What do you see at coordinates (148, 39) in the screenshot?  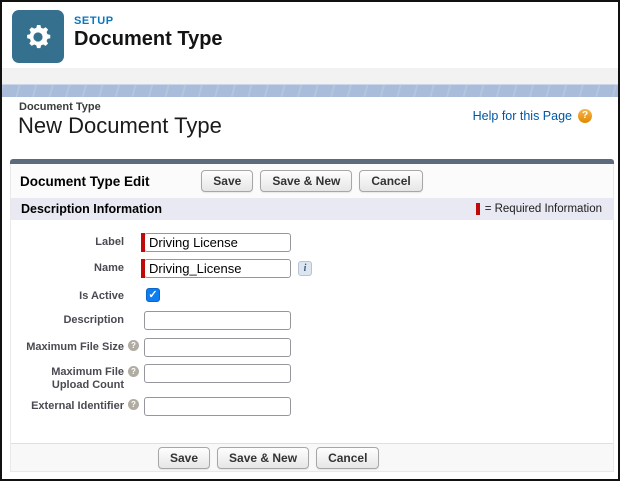 I see `app-title: Document Type` at bounding box center [148, 39].